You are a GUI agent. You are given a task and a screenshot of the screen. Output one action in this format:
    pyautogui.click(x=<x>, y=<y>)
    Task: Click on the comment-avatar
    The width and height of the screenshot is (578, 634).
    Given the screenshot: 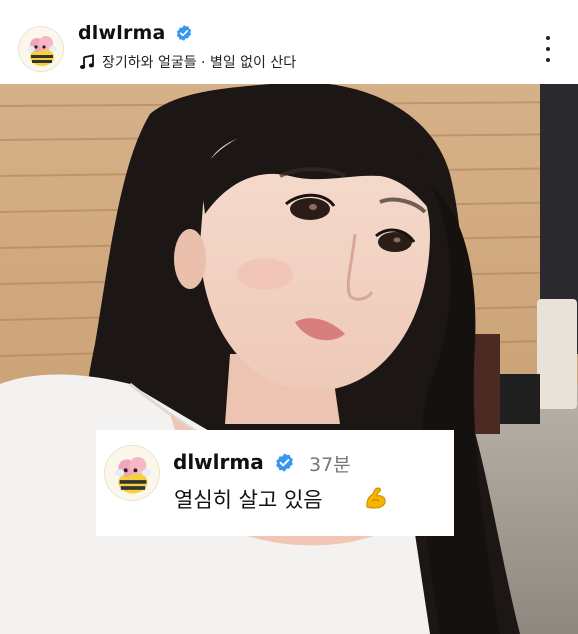 What is the action you would take?
    pyautogui.click(x=132, y=473)
    